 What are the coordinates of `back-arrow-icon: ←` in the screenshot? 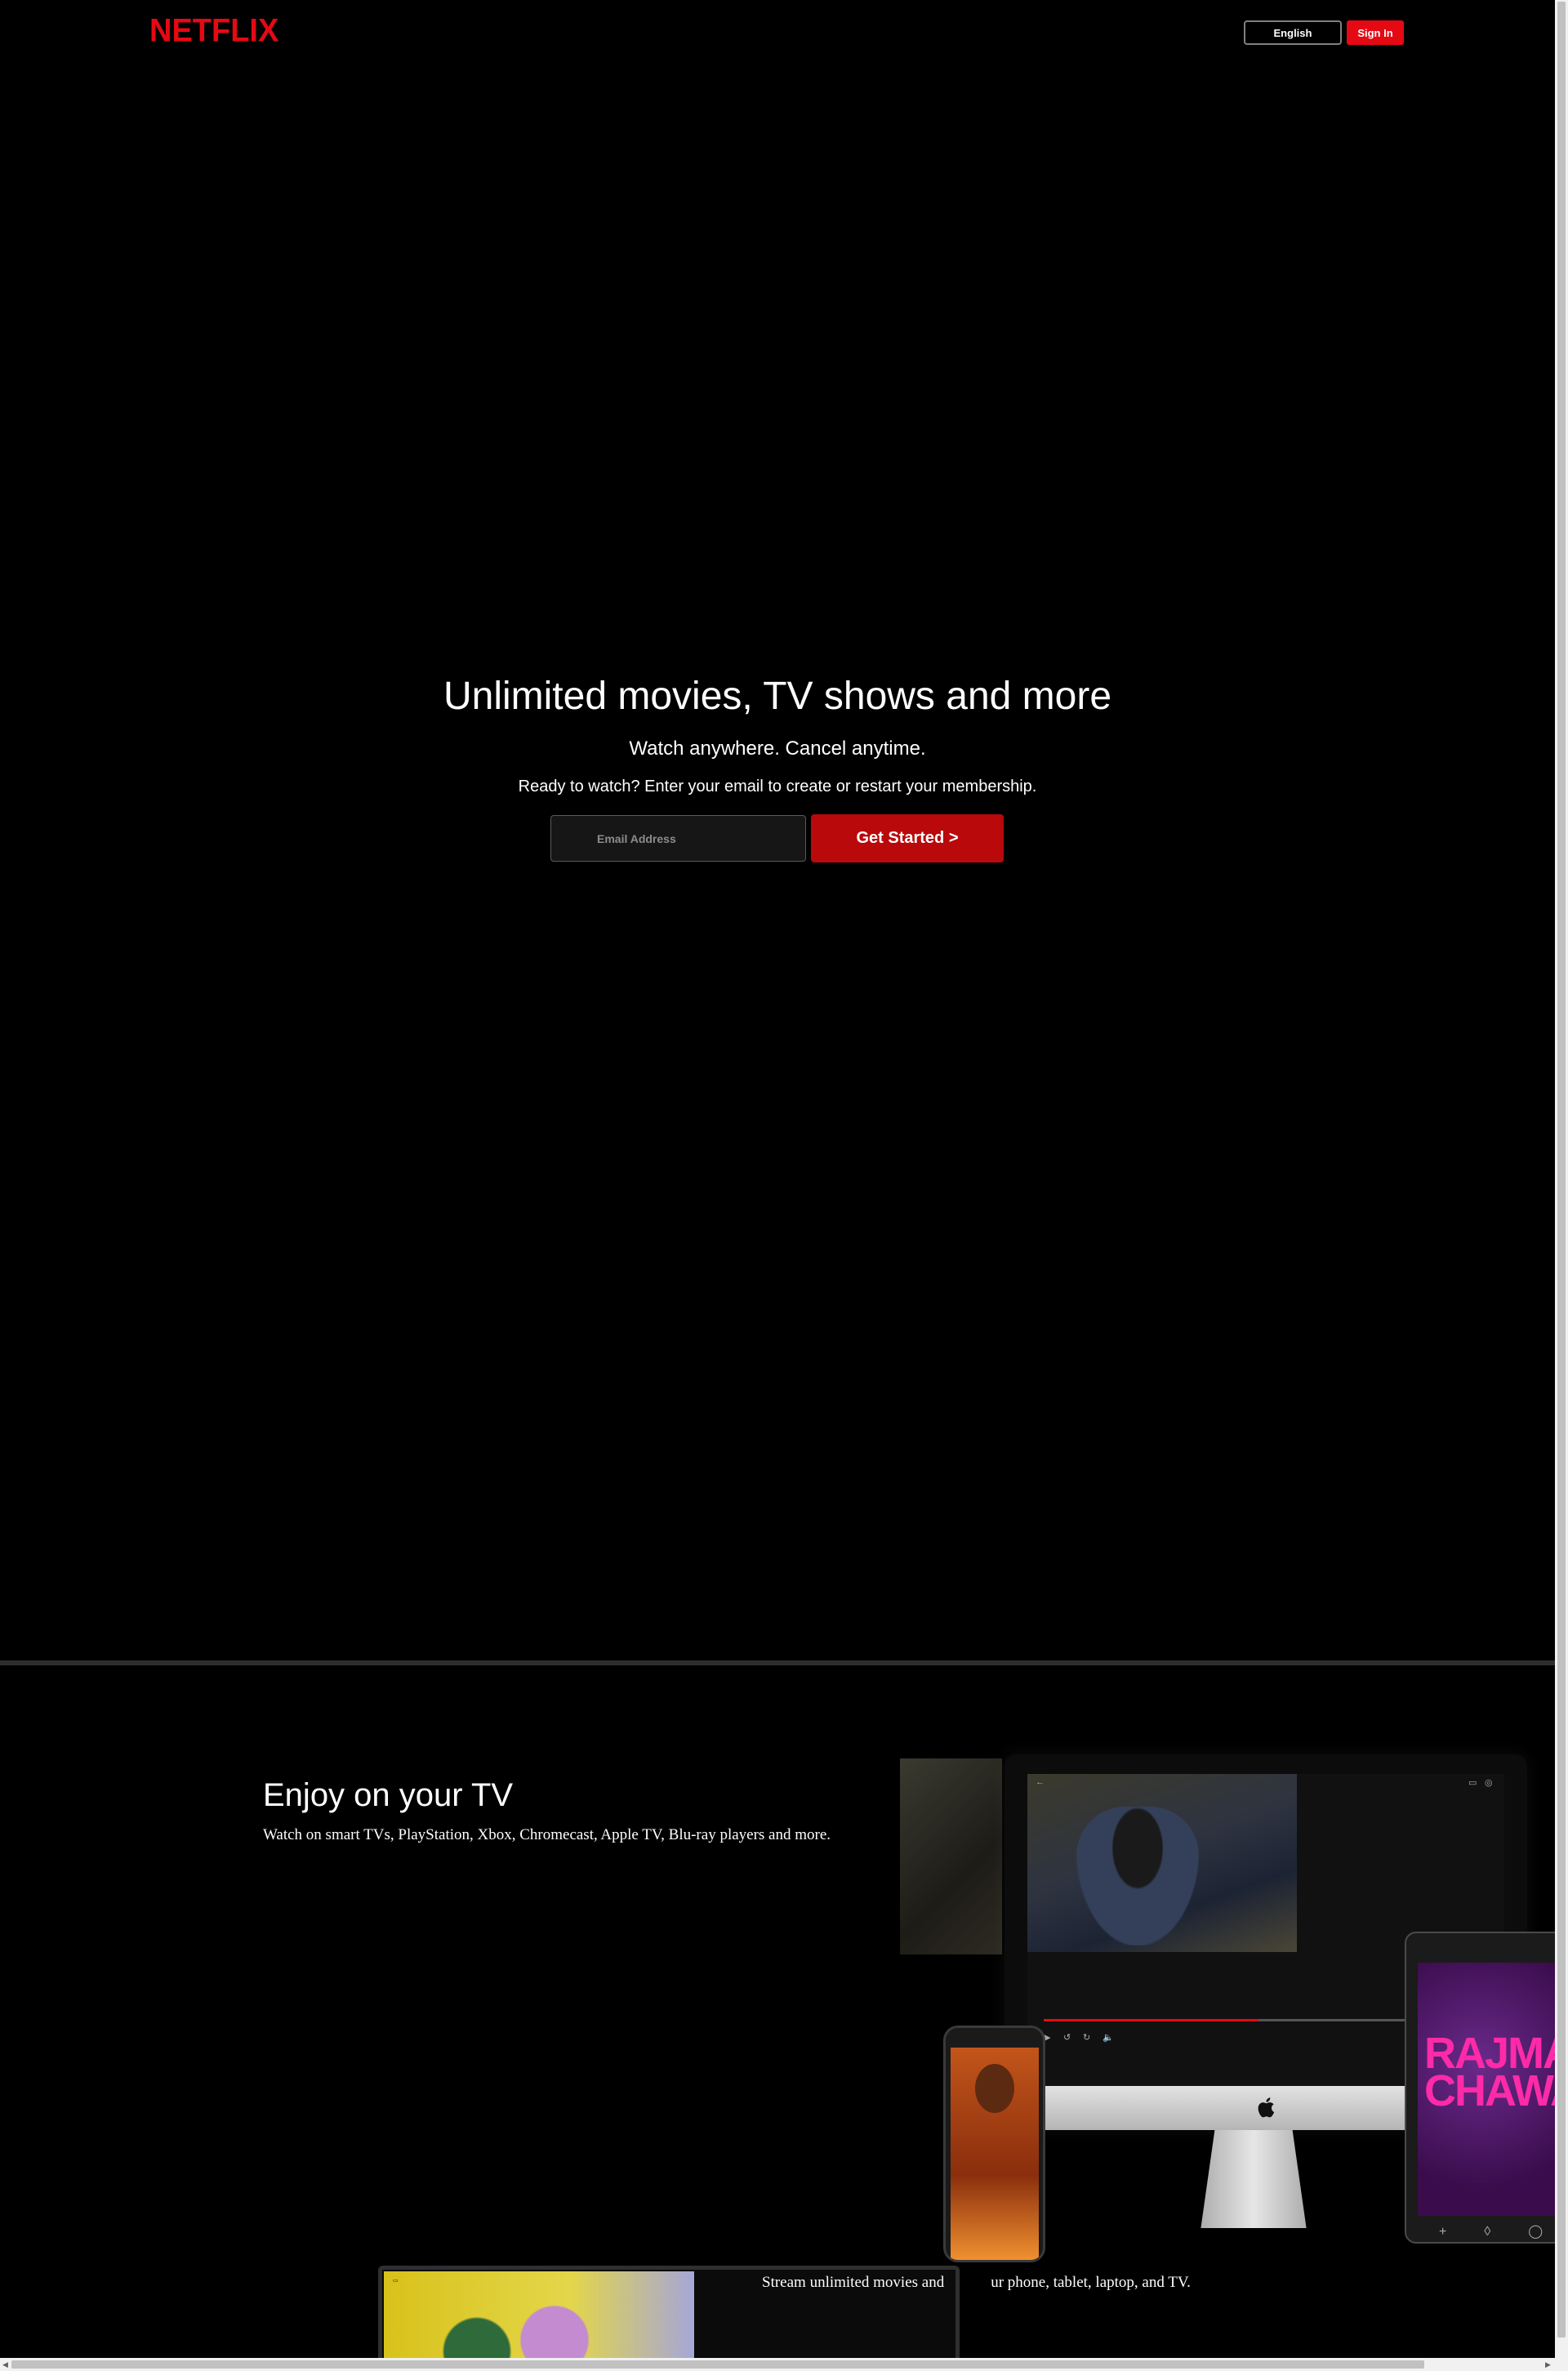 It's located at (1040, 1782).